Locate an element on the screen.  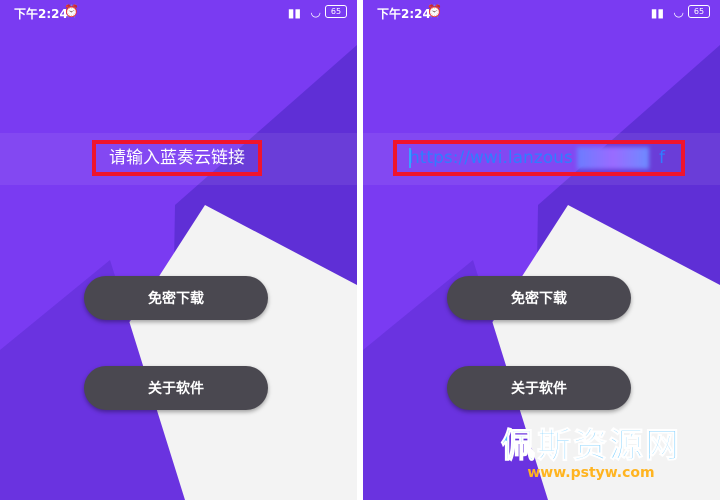
link-input-placeholder: 请输入蓝奏云链接 is located at coordinates (177, 158).